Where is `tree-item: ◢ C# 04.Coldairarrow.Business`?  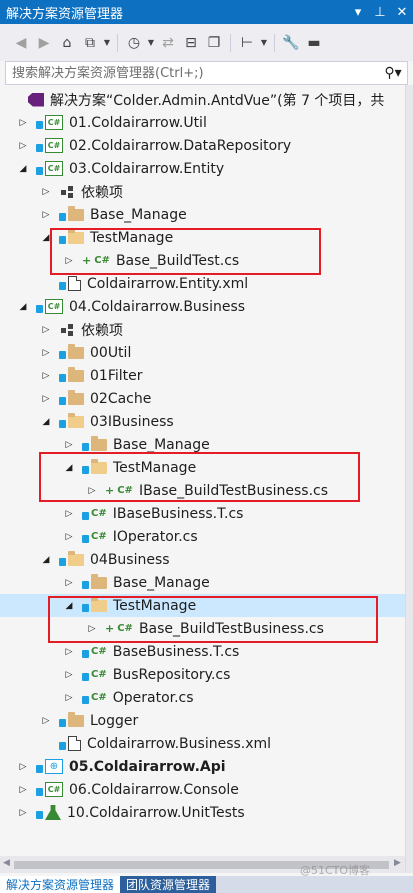
tree-item: ◢ C# 04.Coldairarrow.Business is located at coordinates (202, 306).